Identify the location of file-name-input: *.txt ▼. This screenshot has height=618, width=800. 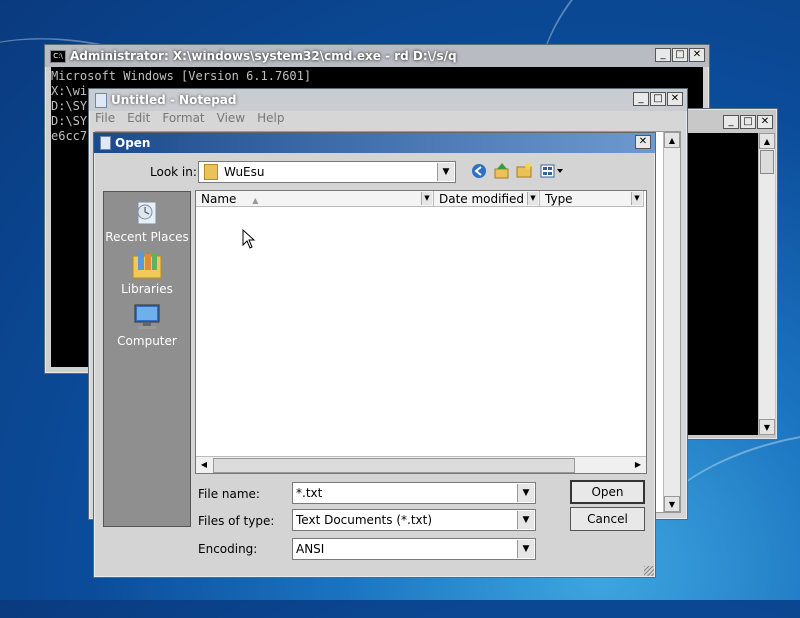
(414, 493).